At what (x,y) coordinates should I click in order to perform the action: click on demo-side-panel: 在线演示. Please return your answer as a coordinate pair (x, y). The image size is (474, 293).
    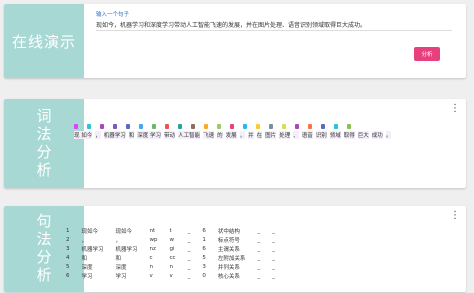
    Looking at the image, I should click on (44, 41).